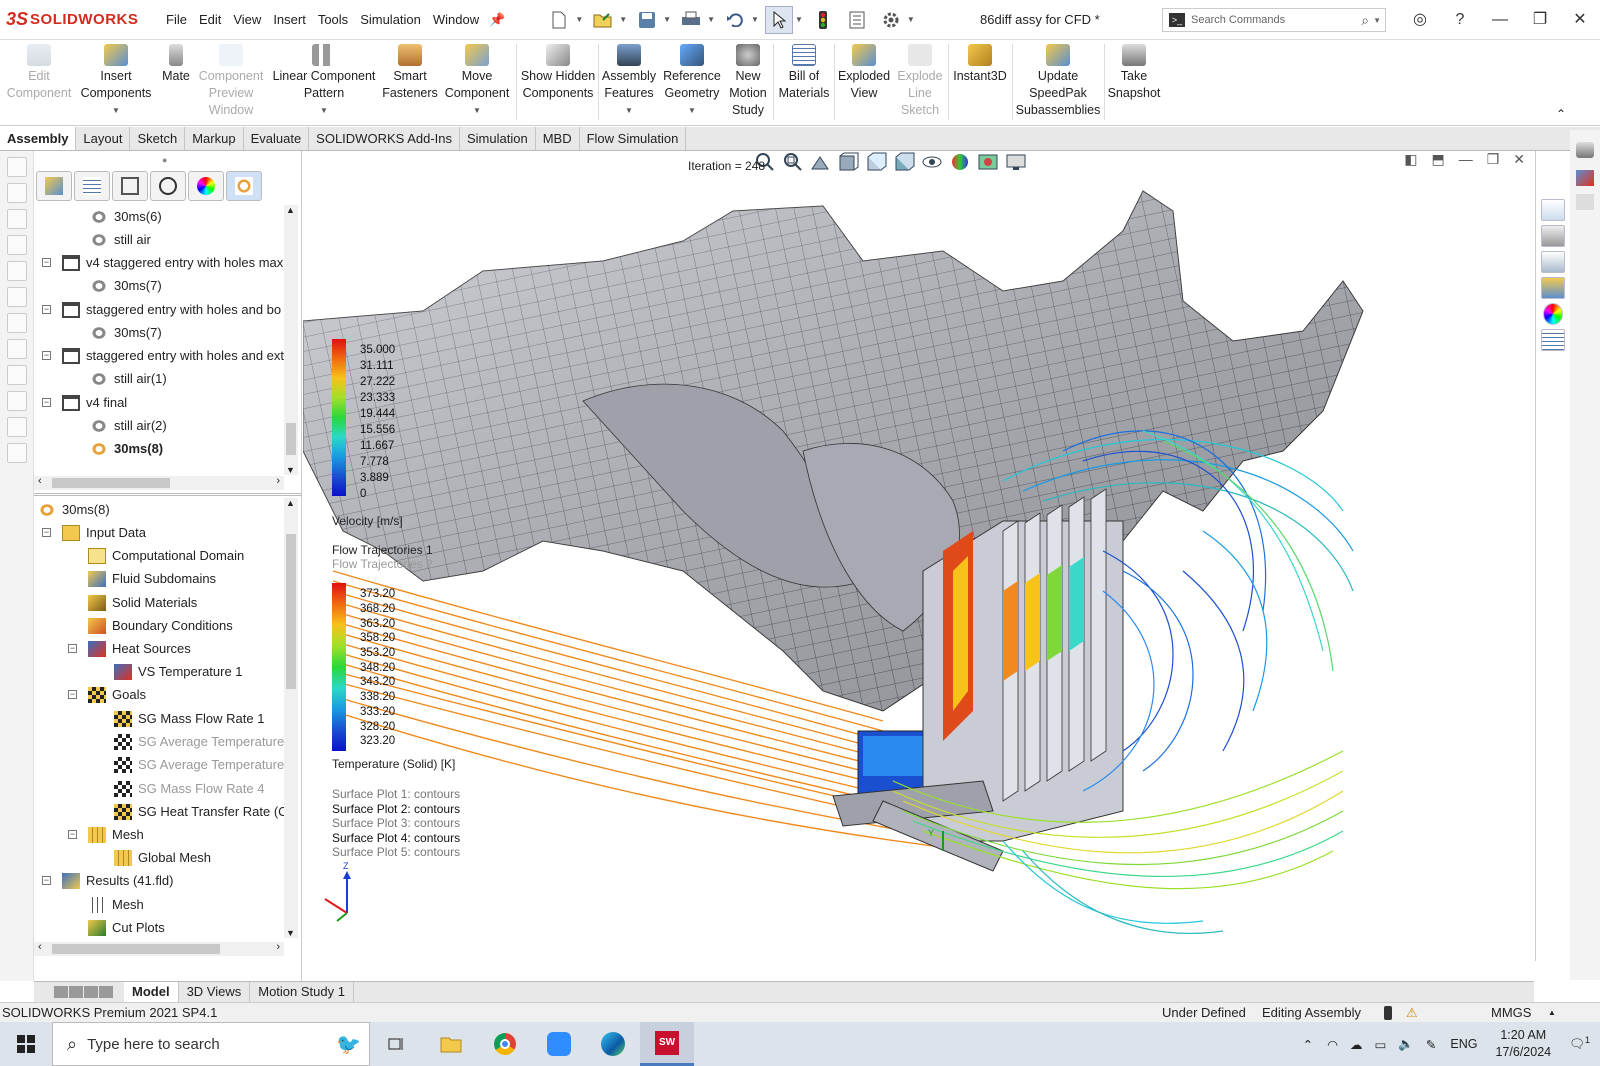  I want to click on menu-insert: Insert, so click(289, 20).